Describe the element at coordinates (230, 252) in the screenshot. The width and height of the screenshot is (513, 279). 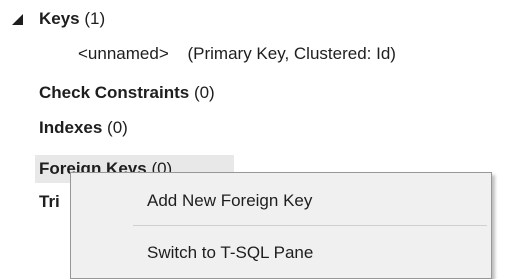
I see `menu-item-label: Switch to T-SQL Pane` at that location.